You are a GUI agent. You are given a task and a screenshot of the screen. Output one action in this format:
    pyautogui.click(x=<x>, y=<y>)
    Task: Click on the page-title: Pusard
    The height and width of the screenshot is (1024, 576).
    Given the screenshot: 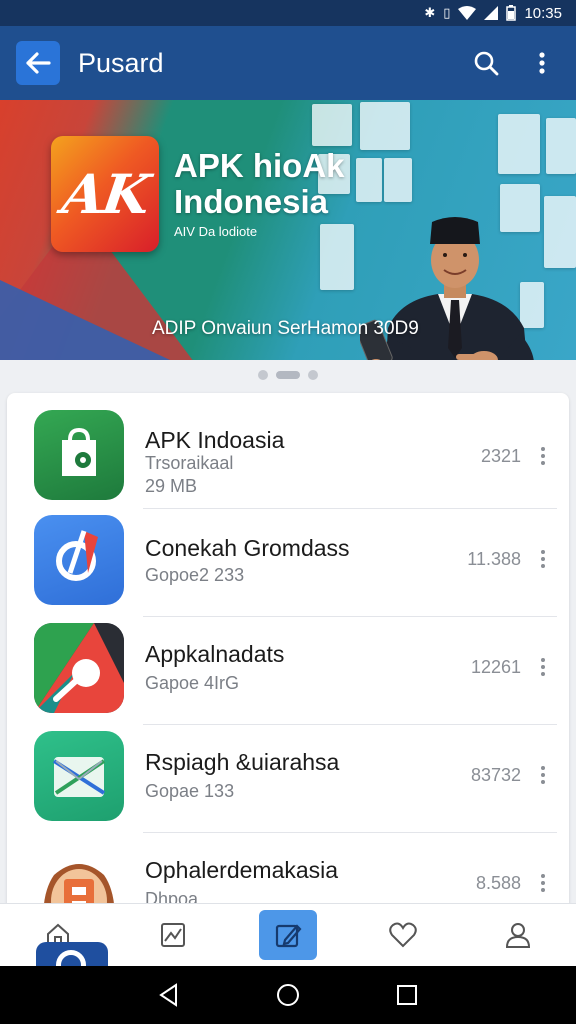 What is the action you would take?
    pyautogui.click(x=121, y=62)
    